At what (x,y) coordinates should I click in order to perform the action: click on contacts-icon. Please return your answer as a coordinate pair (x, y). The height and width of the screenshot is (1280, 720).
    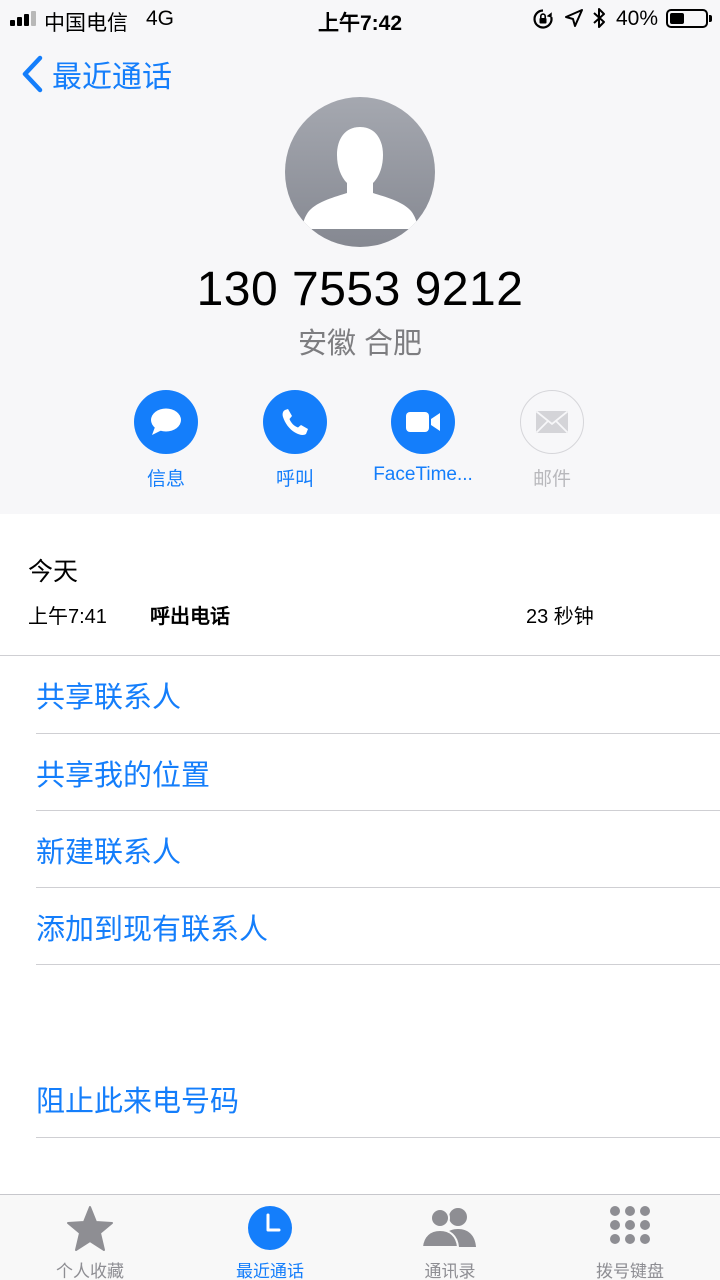
    Looking at the image, I should click on (448, 1228).